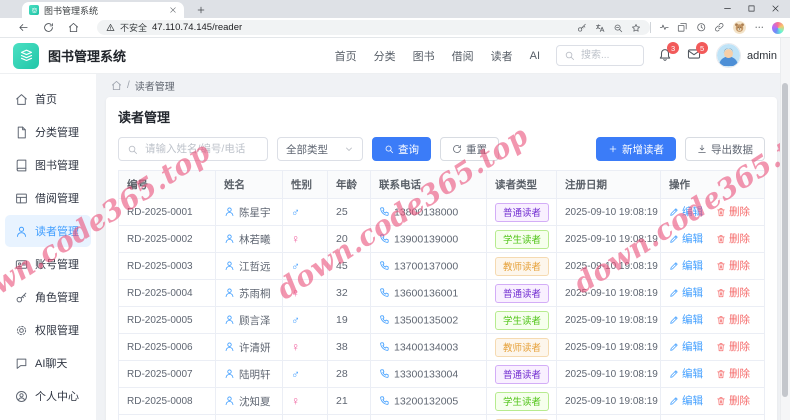  What do you see at coordinates (600, 28) in the screenshot?
I see `translate-icon` at bounding box center [600, 28].